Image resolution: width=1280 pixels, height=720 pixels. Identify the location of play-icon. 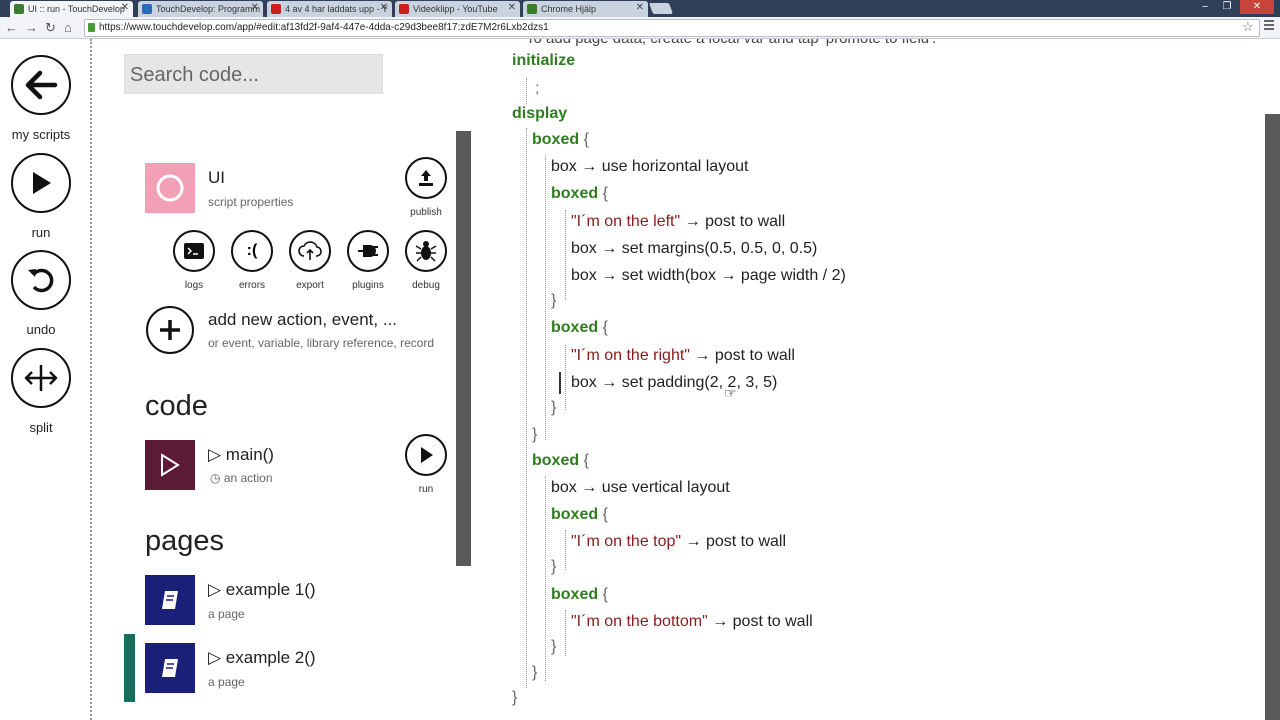
(427, 455).